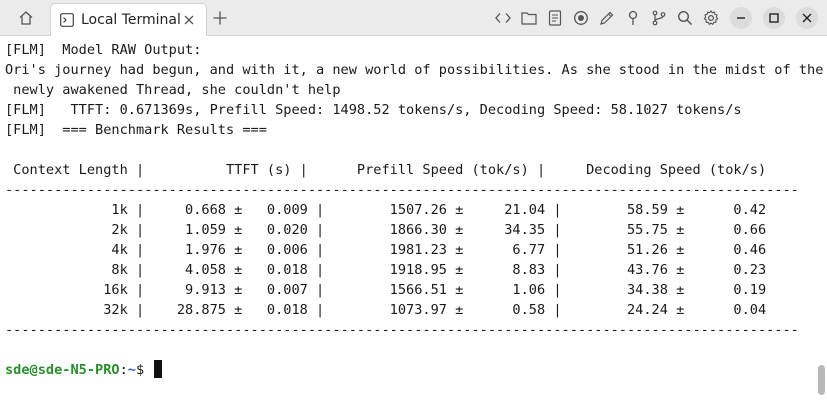 The width and height of the screenshot is (827, 400). What do you see at coordinates (103, 50) in the screenshot?
I see `terminal-line: [FLM] Model RAW Output:` at bounding box center [103, 50].